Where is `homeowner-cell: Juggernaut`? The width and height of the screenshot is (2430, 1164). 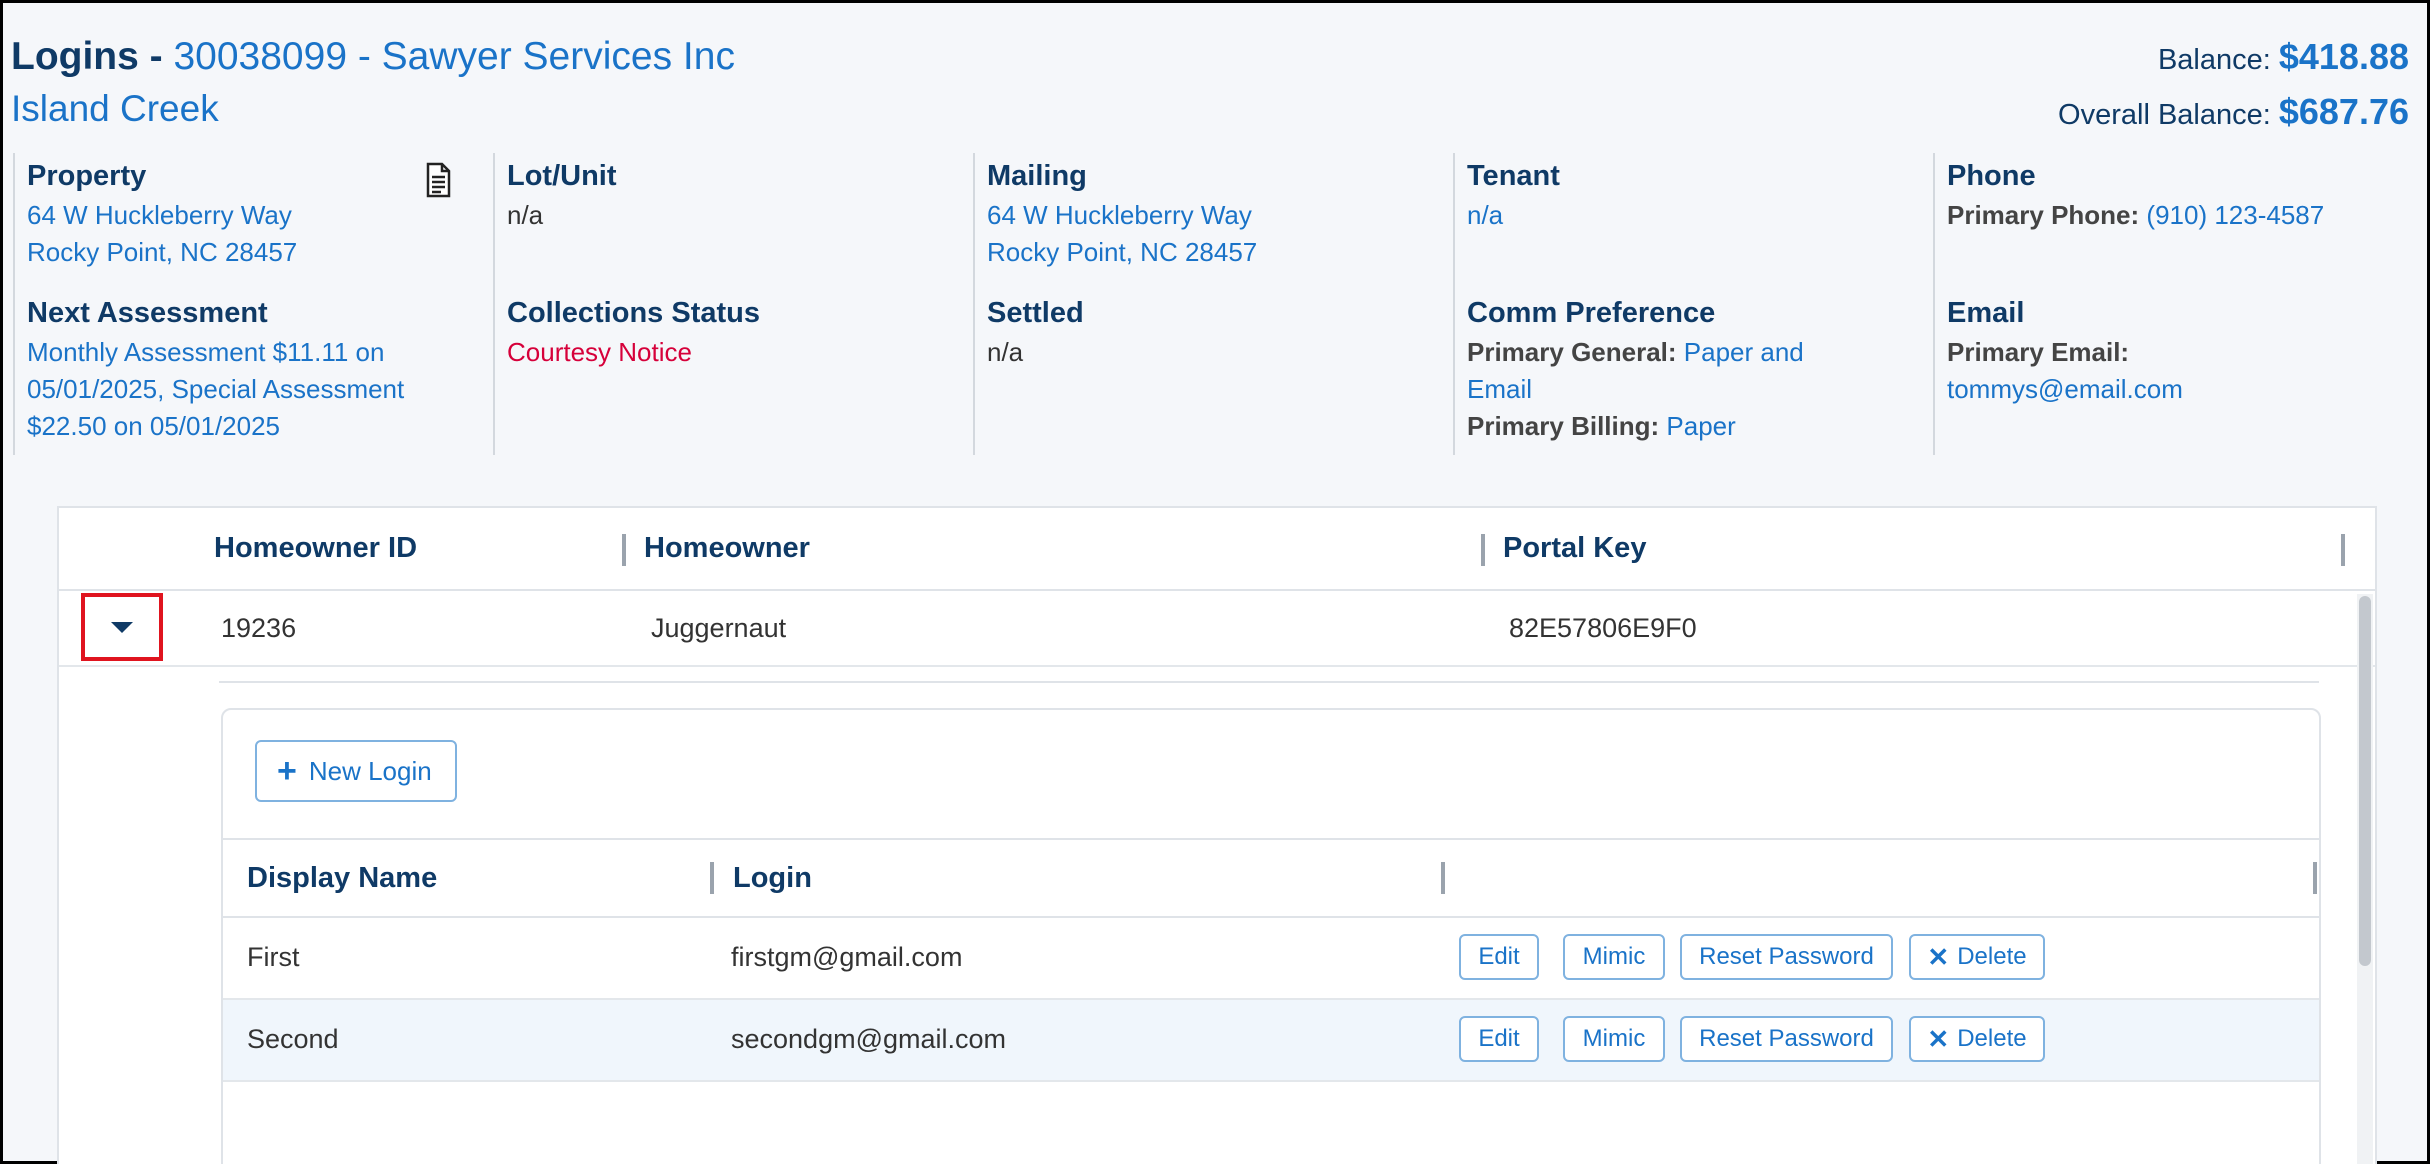
homeowner-cell: Juggernaut is located at coordinates (719, 628).